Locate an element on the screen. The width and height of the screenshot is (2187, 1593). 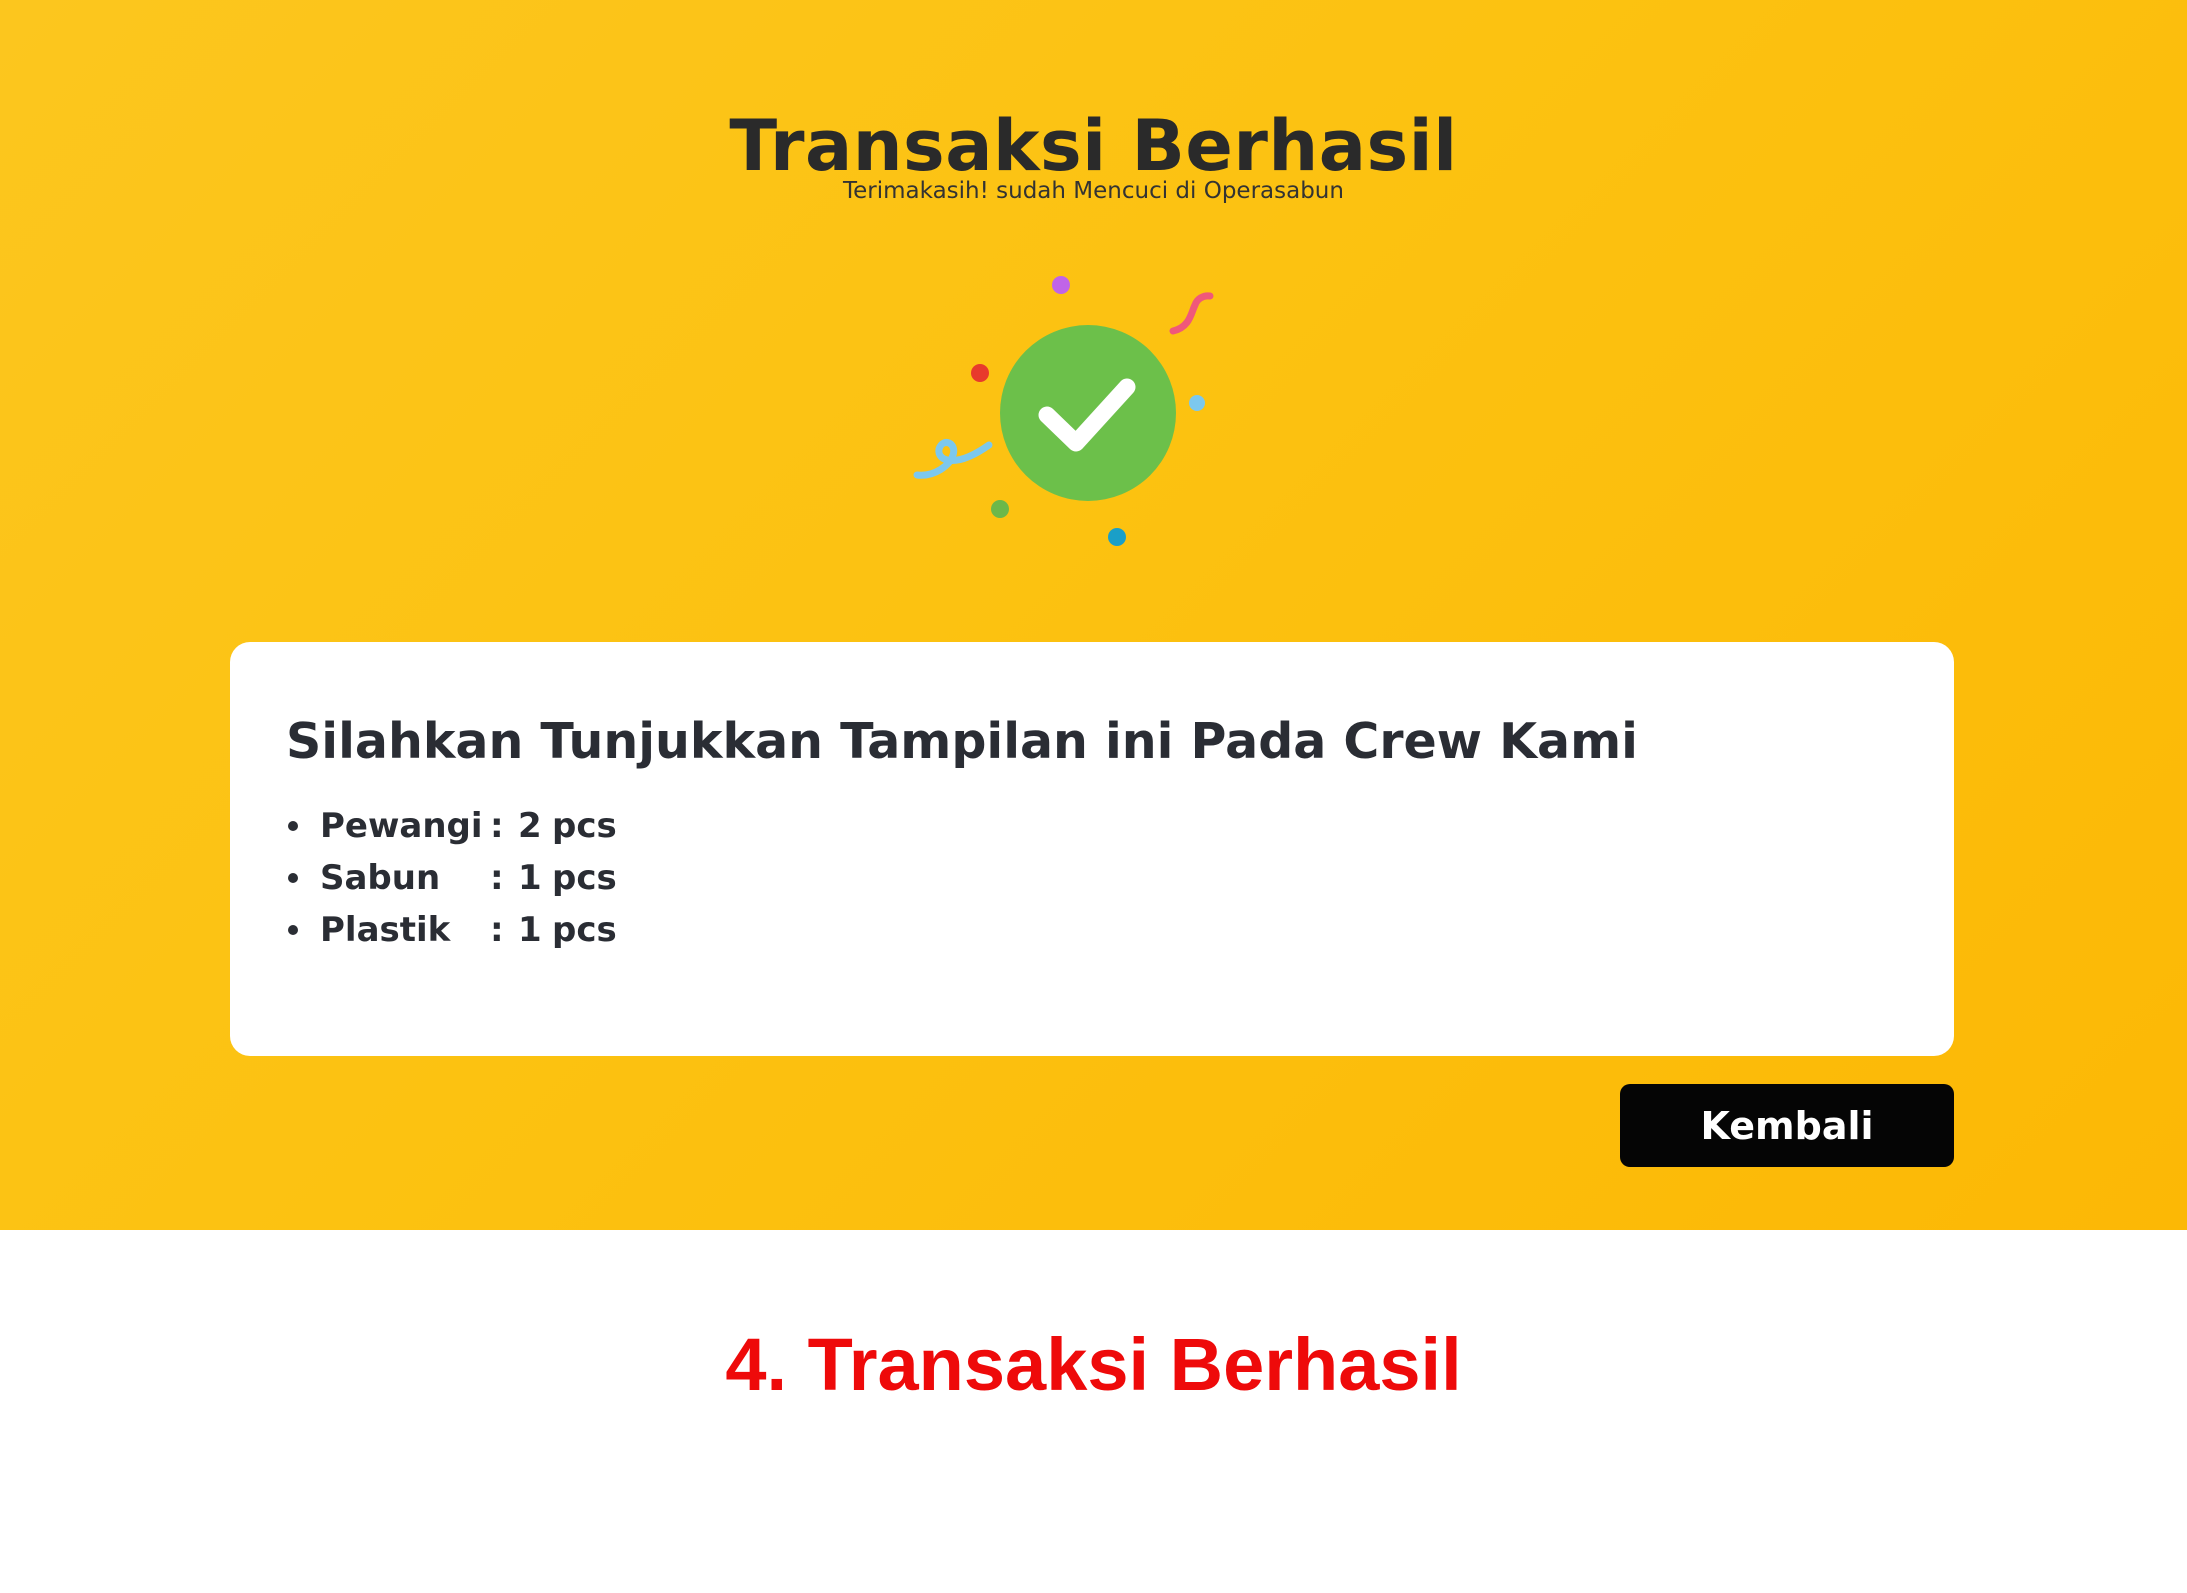
item-quantity: 2 is located at coordinates (530, 826).